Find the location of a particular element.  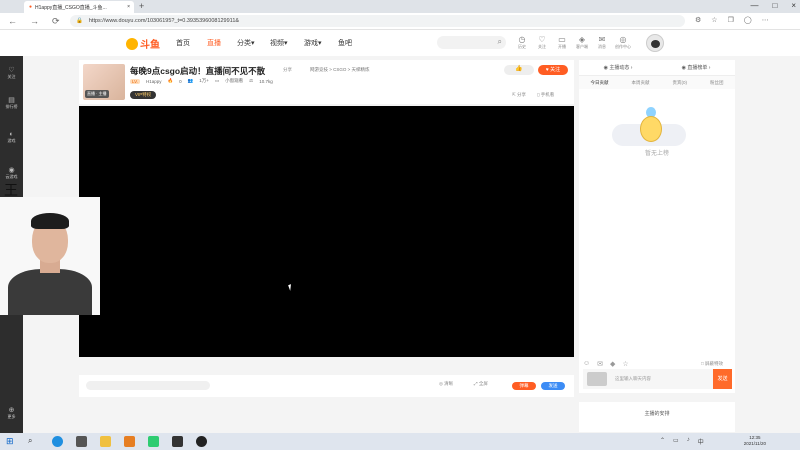

history-button: ◷ 历史 is located at coordinates (522, 42).